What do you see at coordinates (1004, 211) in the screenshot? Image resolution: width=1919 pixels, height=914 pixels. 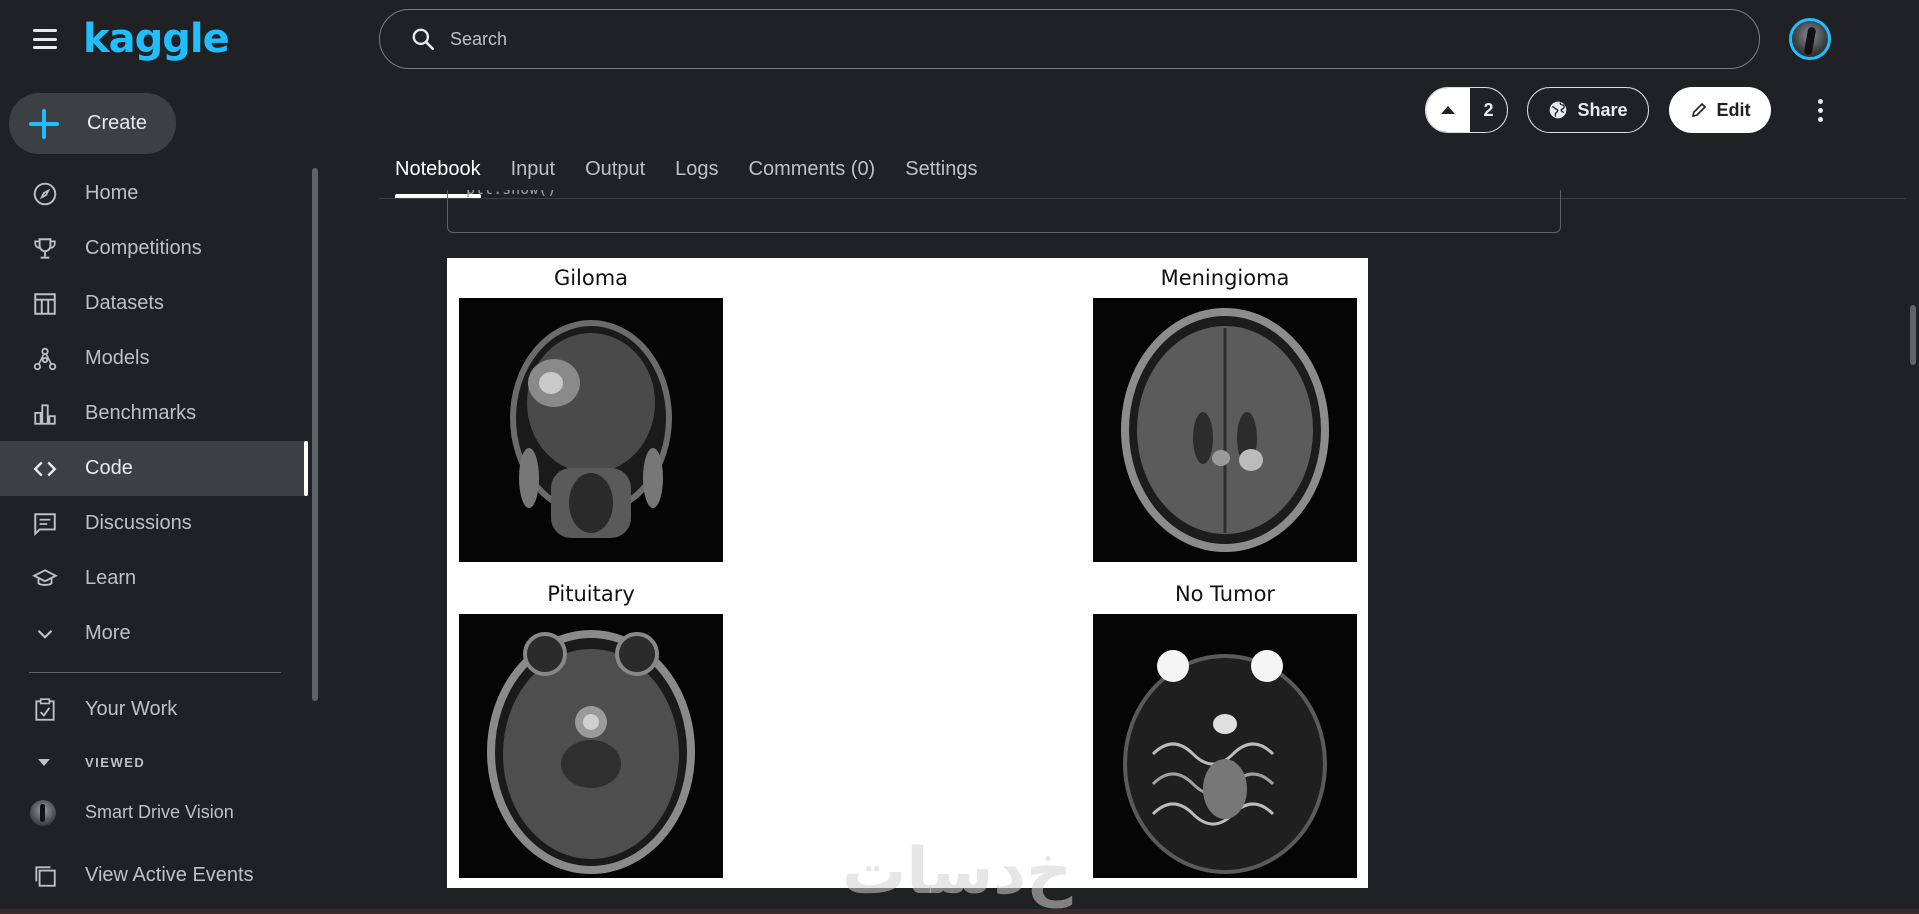 I see `code-cell: plt.show()` at bounding box center [1004, 211].